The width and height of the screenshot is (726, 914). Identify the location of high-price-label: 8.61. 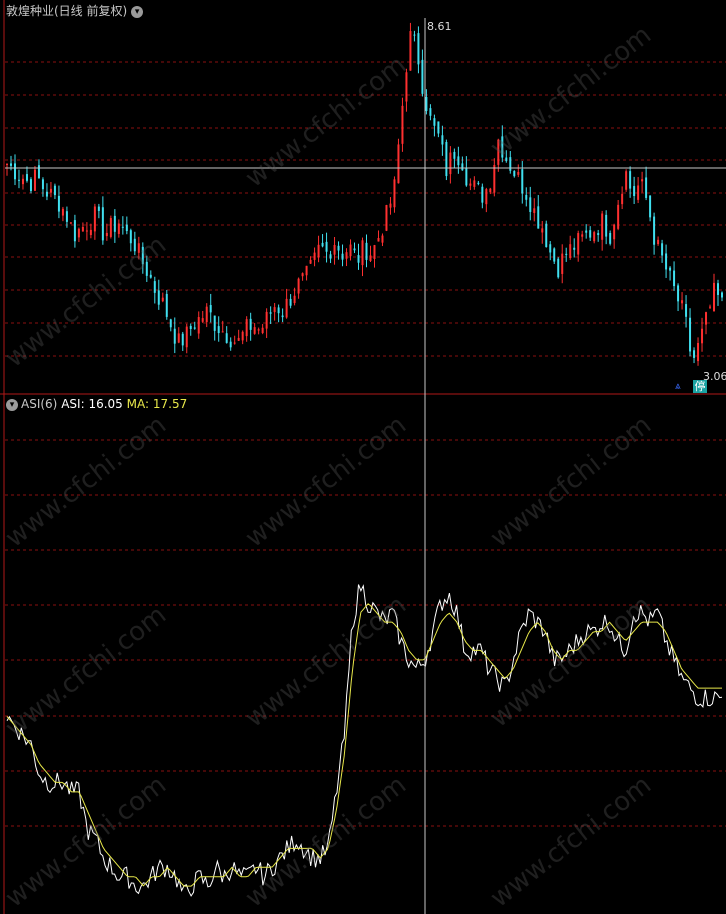
(439, 26).